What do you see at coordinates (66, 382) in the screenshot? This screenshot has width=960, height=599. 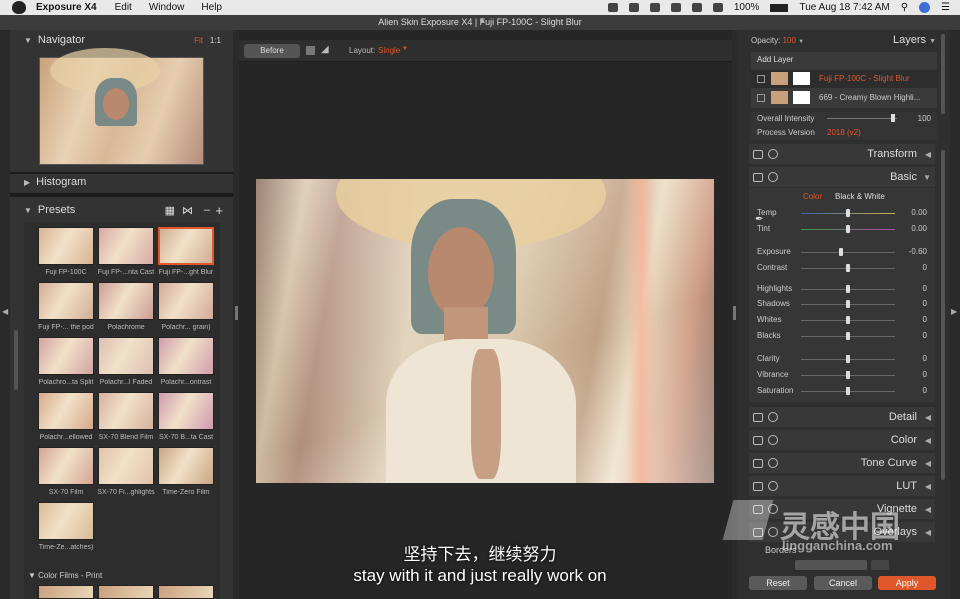 I see `preset-label: Polachro...ta Split` at bounding box center [66, 382].